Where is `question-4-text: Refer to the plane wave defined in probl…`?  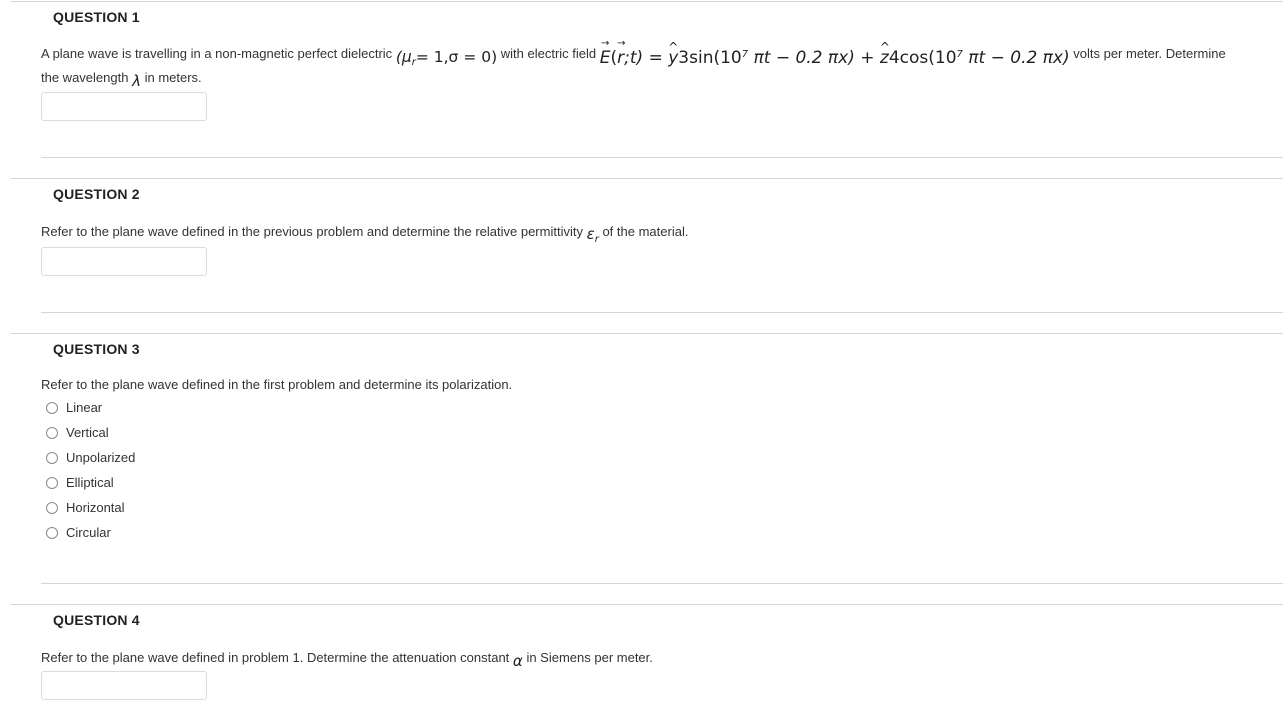 question-4-text: Refer to the plane wave defined in probl… is located at coordinates (347, 660).